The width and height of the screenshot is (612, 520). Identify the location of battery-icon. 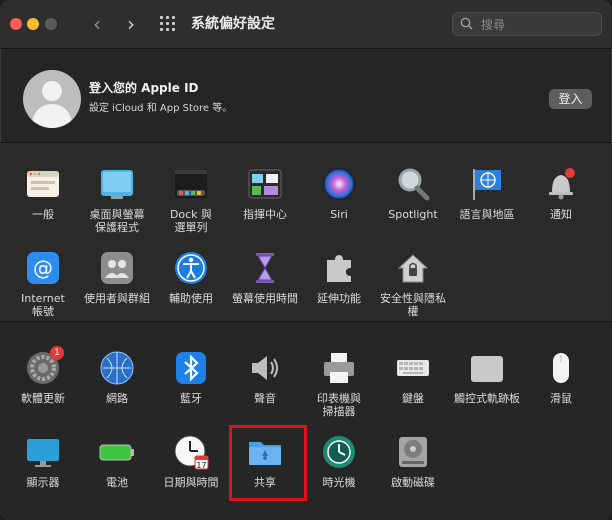
(117, 452).